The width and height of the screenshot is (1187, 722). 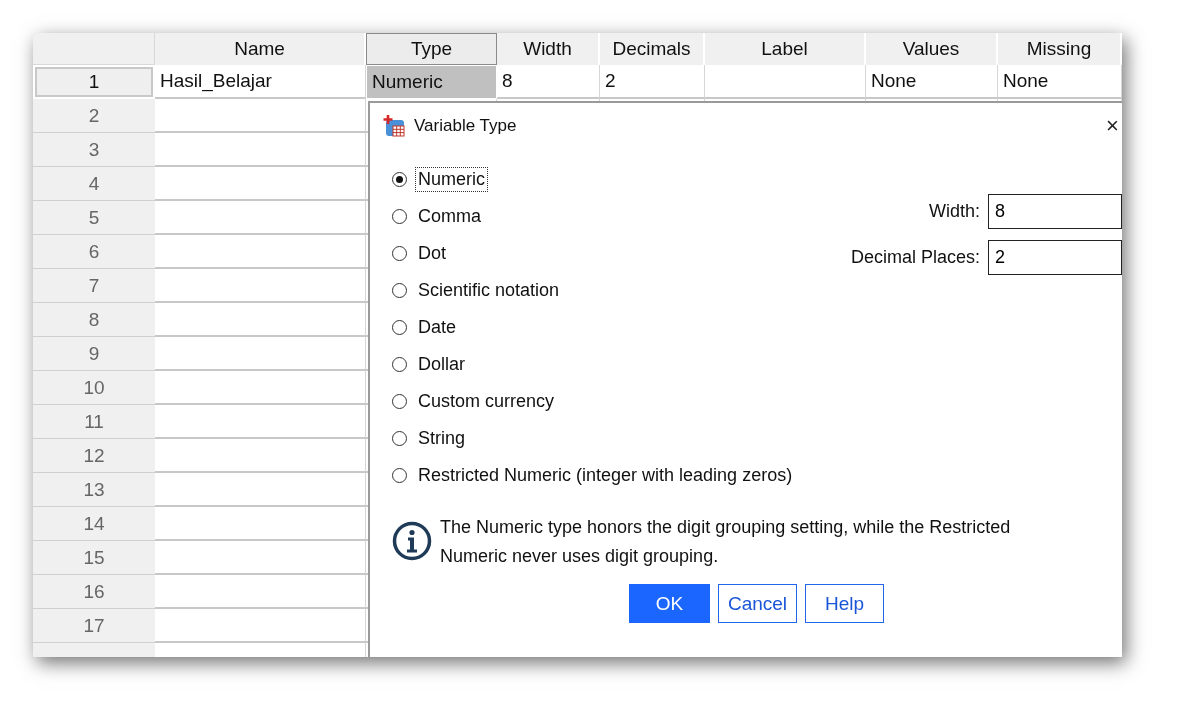 What do you see at coordinates (94, 218) in the screenshot?
I see `row-number: 5` at bounding box center [94, 218].